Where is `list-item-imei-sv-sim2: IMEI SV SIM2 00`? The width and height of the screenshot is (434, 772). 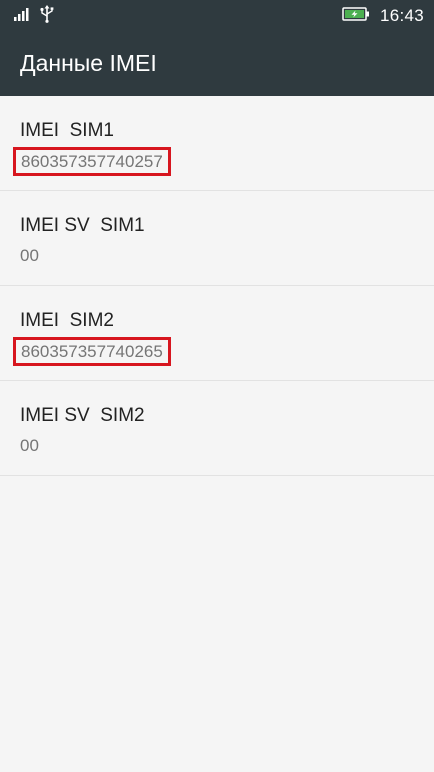 list-item-imei-sv-sim2: IMEI SV SIM2 00 is located at coordinates (217, 428).